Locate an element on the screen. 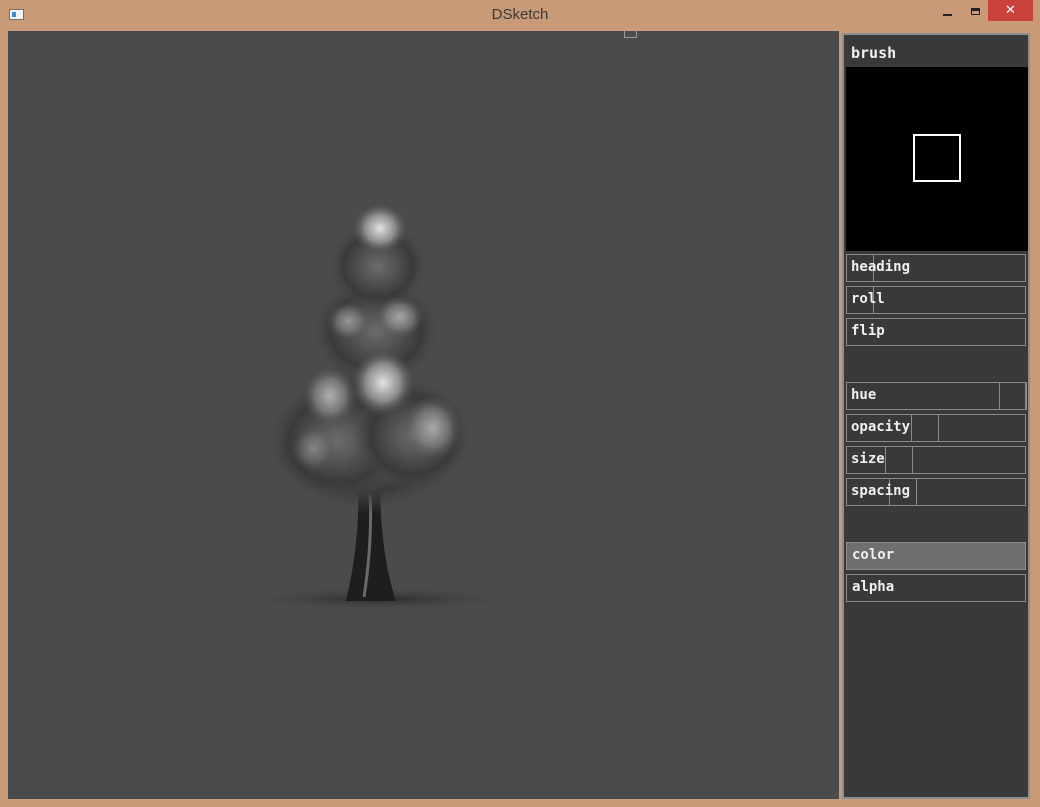 Image resolution: width=1040 pixels, height=807 pixels. panel-title: brush is located at coordinates (874, 53).